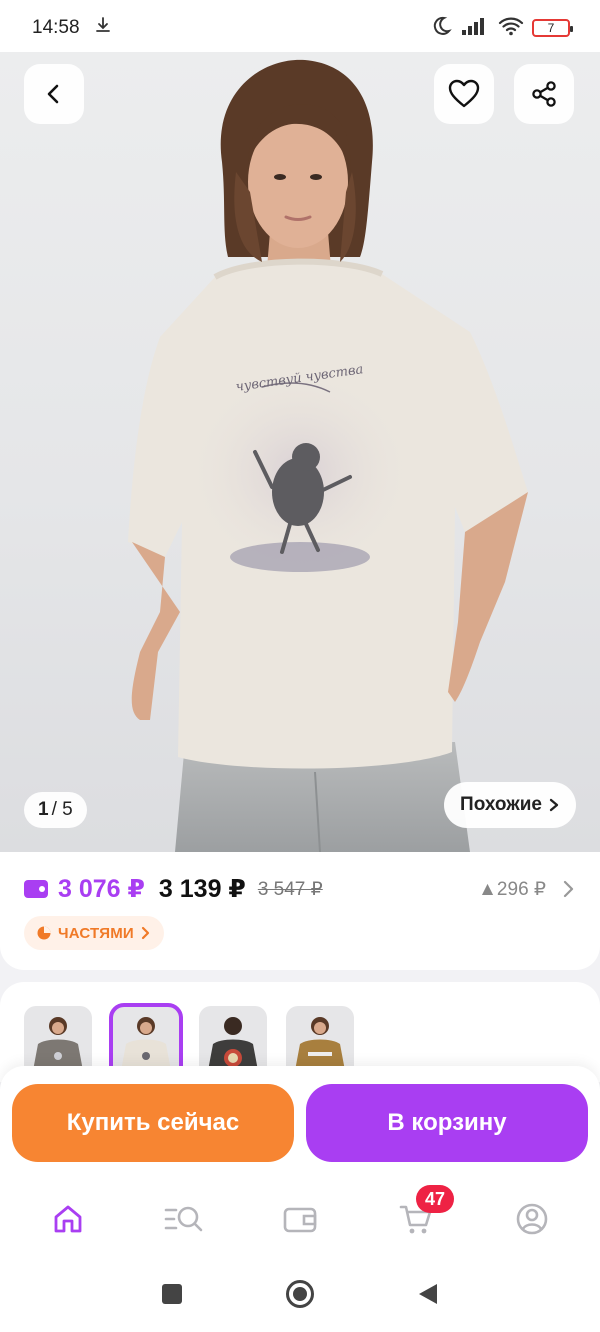 The width and height of the screenshot is (600, 1332). What do you see at coordinates (56, 27) in the screenshot?
I see `status-time: 14:58` at bounding box center [56, 27].